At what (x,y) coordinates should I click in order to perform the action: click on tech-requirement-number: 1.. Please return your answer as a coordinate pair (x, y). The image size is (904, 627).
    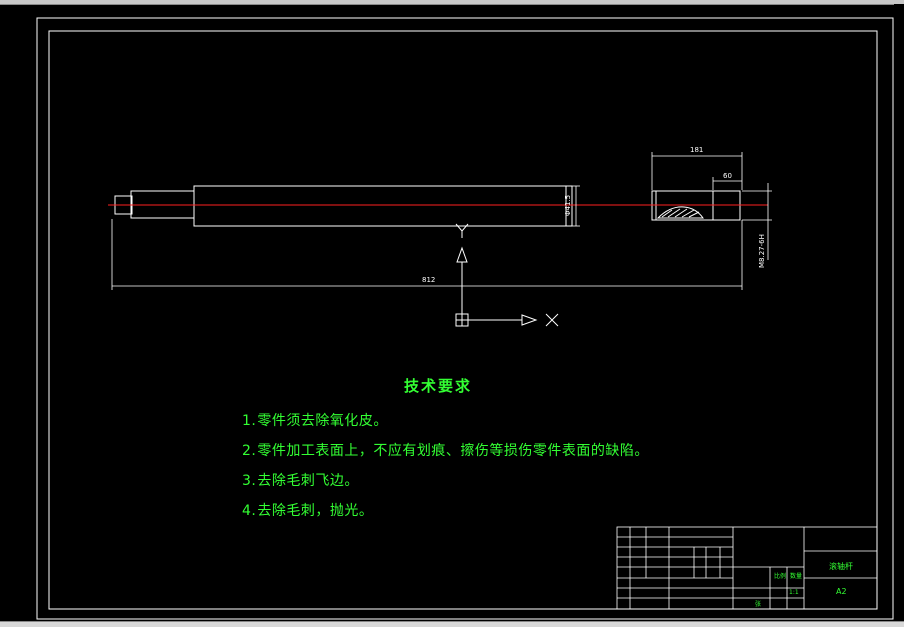
    Looking at the image, I should click on (249, 421).